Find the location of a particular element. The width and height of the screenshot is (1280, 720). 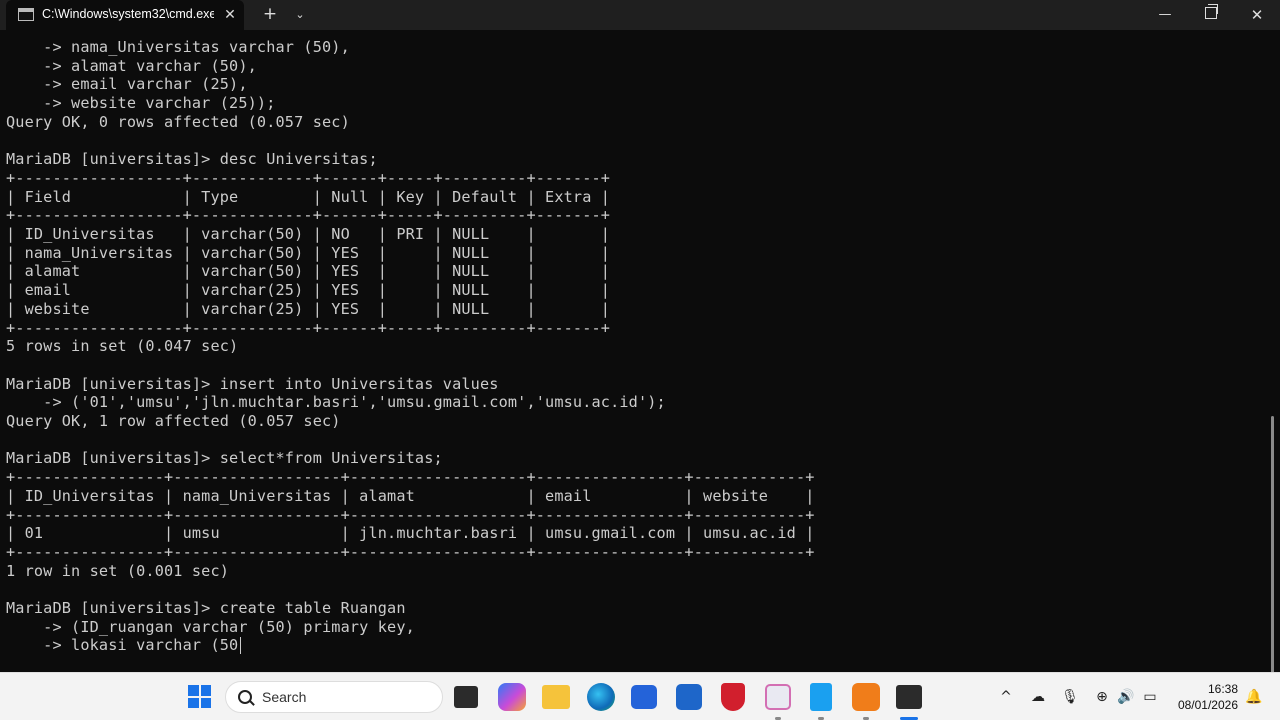

tray-overflow-chevron-icon: ^ is located at coordinates (1006, 697).